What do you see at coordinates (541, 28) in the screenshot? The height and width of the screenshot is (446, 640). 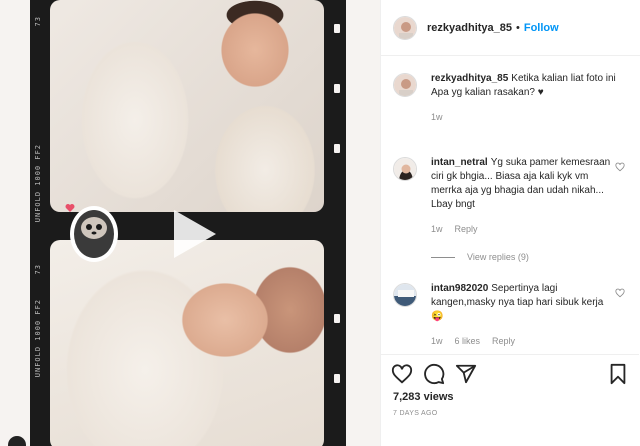 I see `follow-button: Follow` at bounding box center [541, 28].